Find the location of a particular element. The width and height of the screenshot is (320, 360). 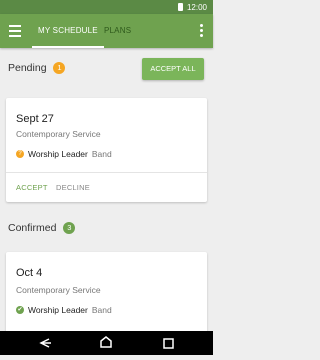

pending-header: Pending 1 is located at coordinates (37, 68).